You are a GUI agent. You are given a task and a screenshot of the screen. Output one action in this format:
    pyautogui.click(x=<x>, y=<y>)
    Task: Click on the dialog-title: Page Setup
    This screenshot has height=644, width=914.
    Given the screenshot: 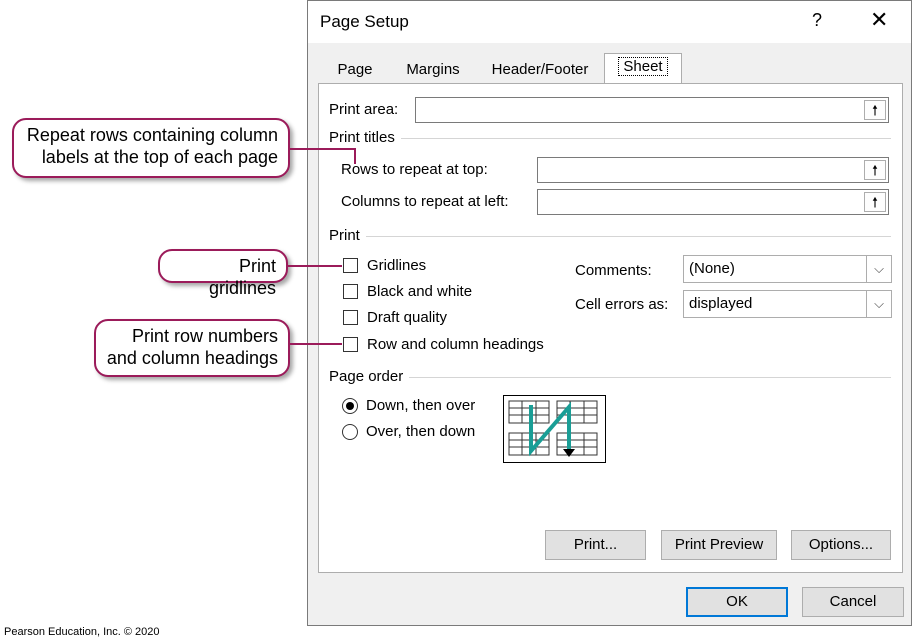 What is the action you would take?
    pyautogui.click(x=364, y=21)
    